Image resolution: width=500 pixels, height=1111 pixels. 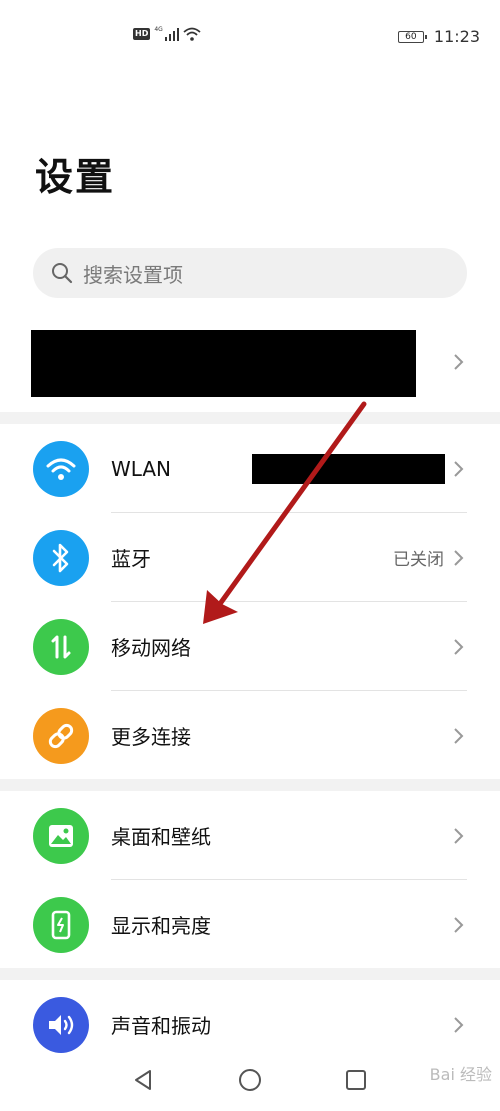 What do you see at coordinates (192, 34) in the screenshot?
I see `wifi-status-icon` at bounding box center [192, 34].